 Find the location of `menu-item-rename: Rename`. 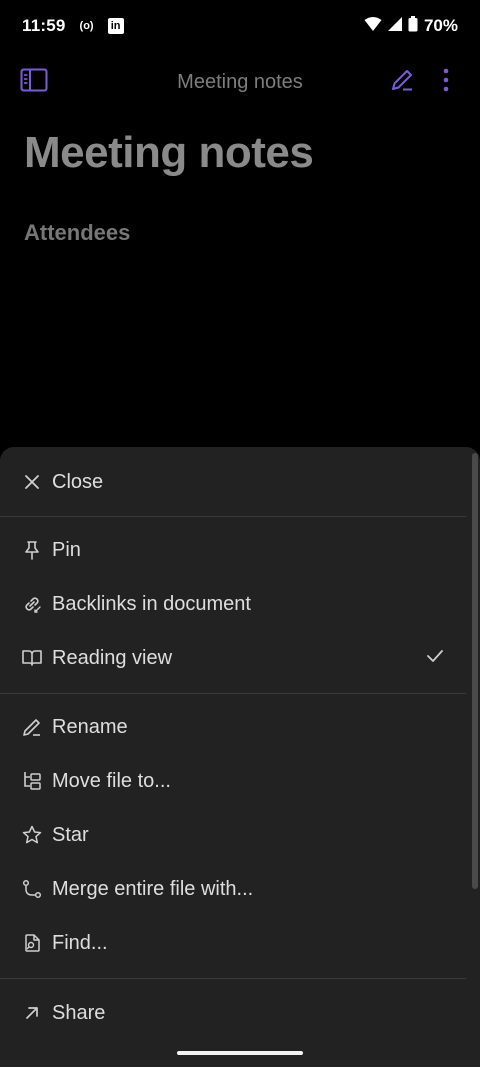

menu-item-rename: Rename is located at coordinates (233, 727).